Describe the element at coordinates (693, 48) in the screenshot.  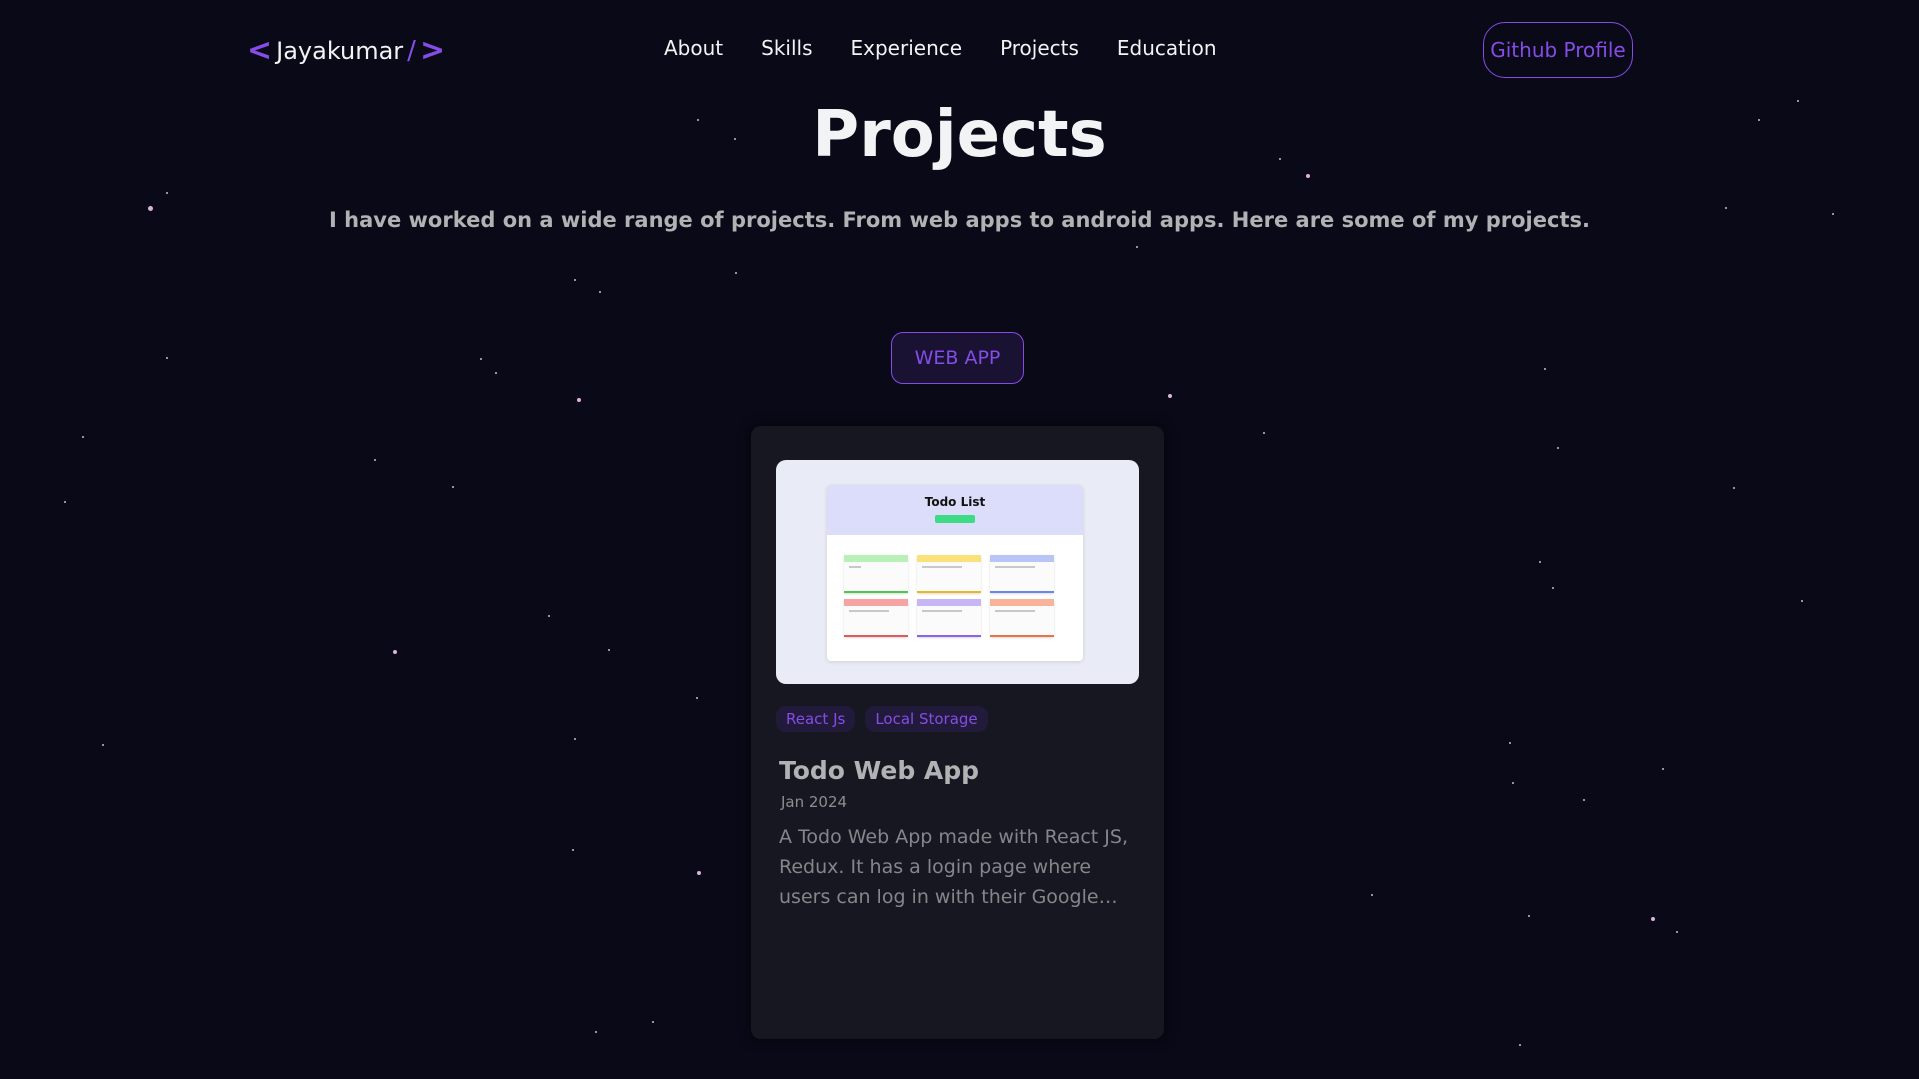
I see `nav-link-about: About` at that location.